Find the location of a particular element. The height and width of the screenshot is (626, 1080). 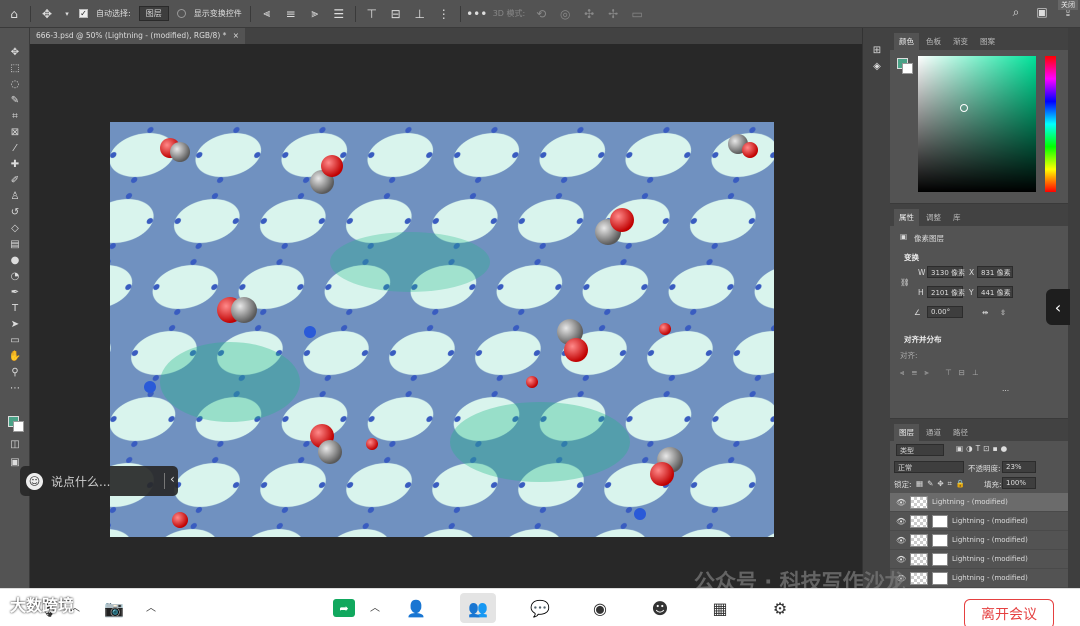

stamp-tool-icon: ♙ is located at coordinates (15, 196).